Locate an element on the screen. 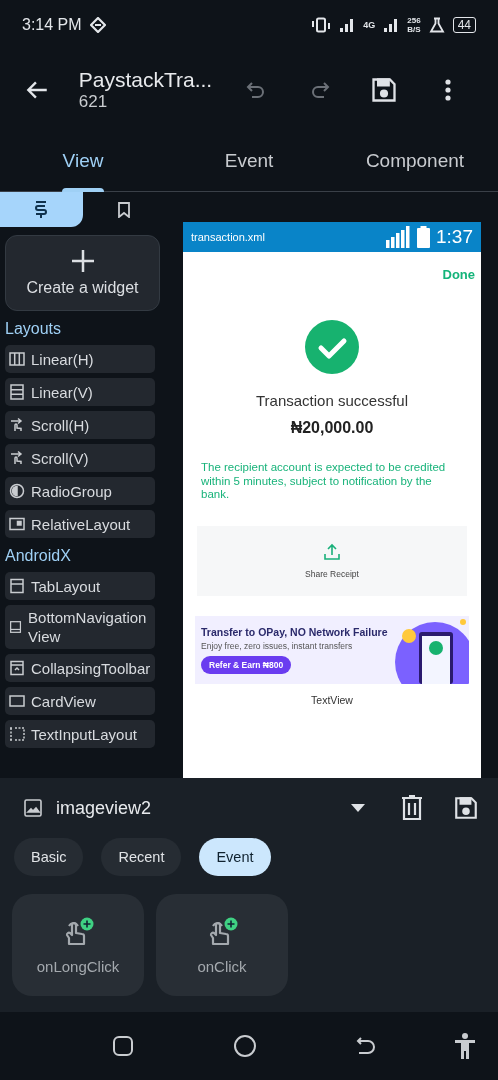 Image resolution: width=498 pixels, height=1080 pixels. event-card: onClick is located at coordinates (222, 945).